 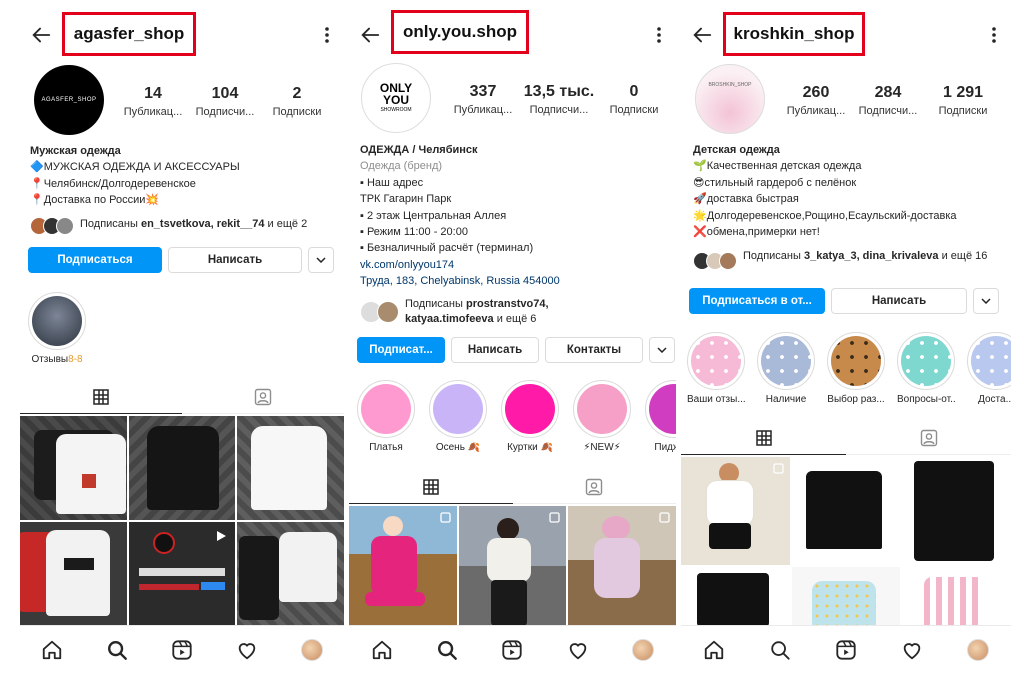 I want to click on stat-following: 2 Подписки, so click(x=297, y=102).